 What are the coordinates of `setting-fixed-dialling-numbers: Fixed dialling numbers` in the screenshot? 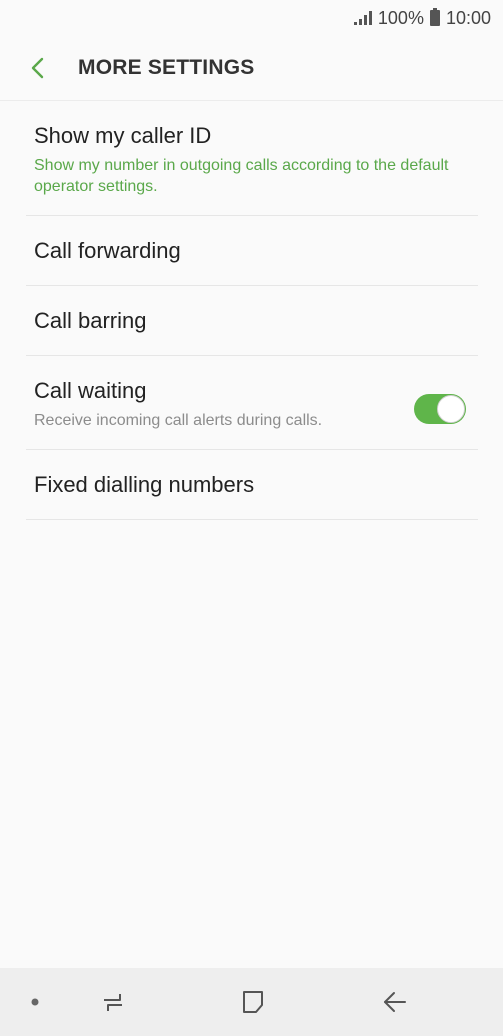 It's located at (252, 485).